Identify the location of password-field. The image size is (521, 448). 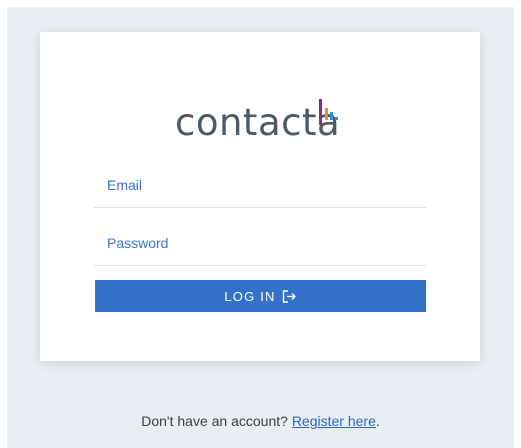
(260, 243).